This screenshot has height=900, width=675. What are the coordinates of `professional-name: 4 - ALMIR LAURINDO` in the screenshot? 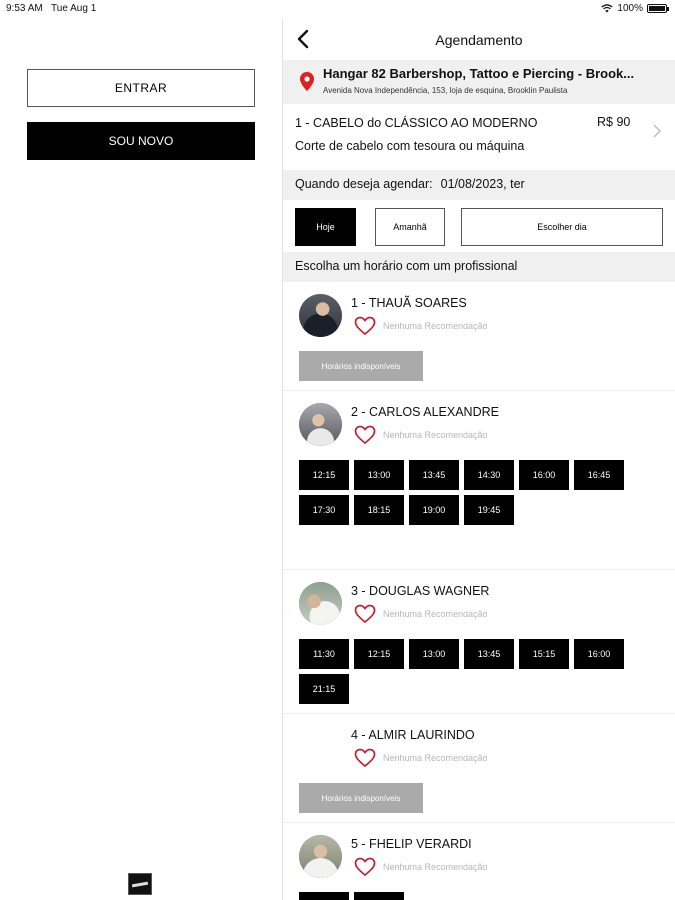 It's located at (413, 735).